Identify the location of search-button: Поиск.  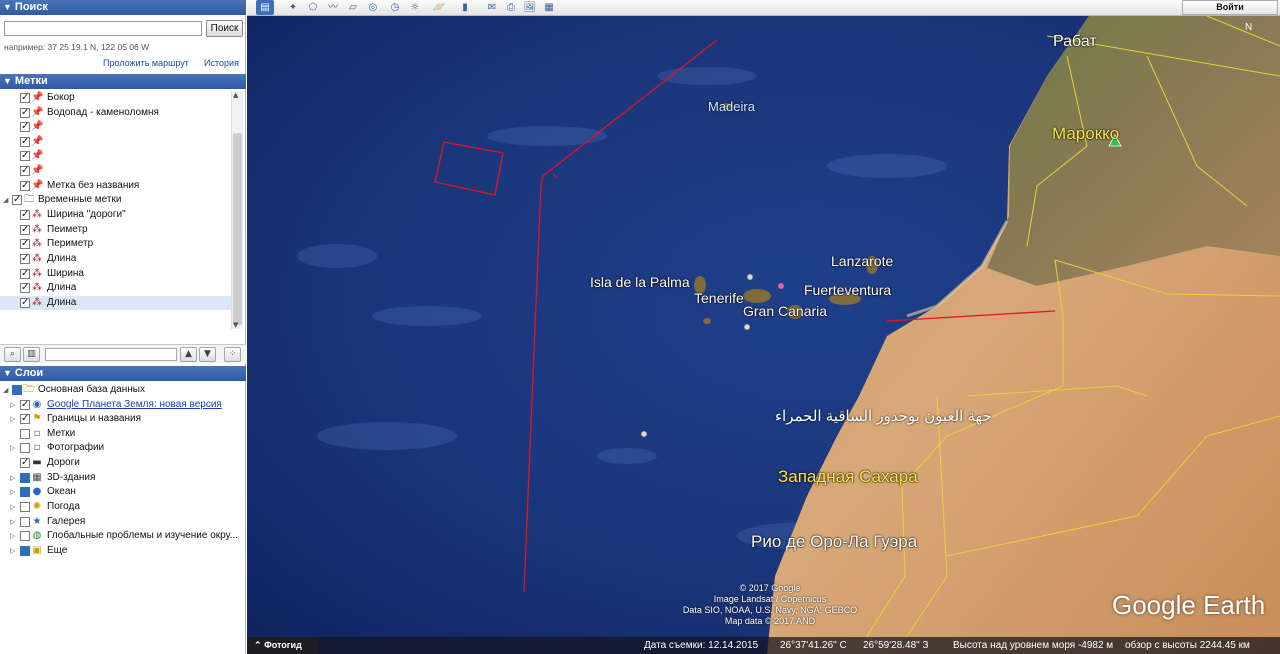
(224, 28).